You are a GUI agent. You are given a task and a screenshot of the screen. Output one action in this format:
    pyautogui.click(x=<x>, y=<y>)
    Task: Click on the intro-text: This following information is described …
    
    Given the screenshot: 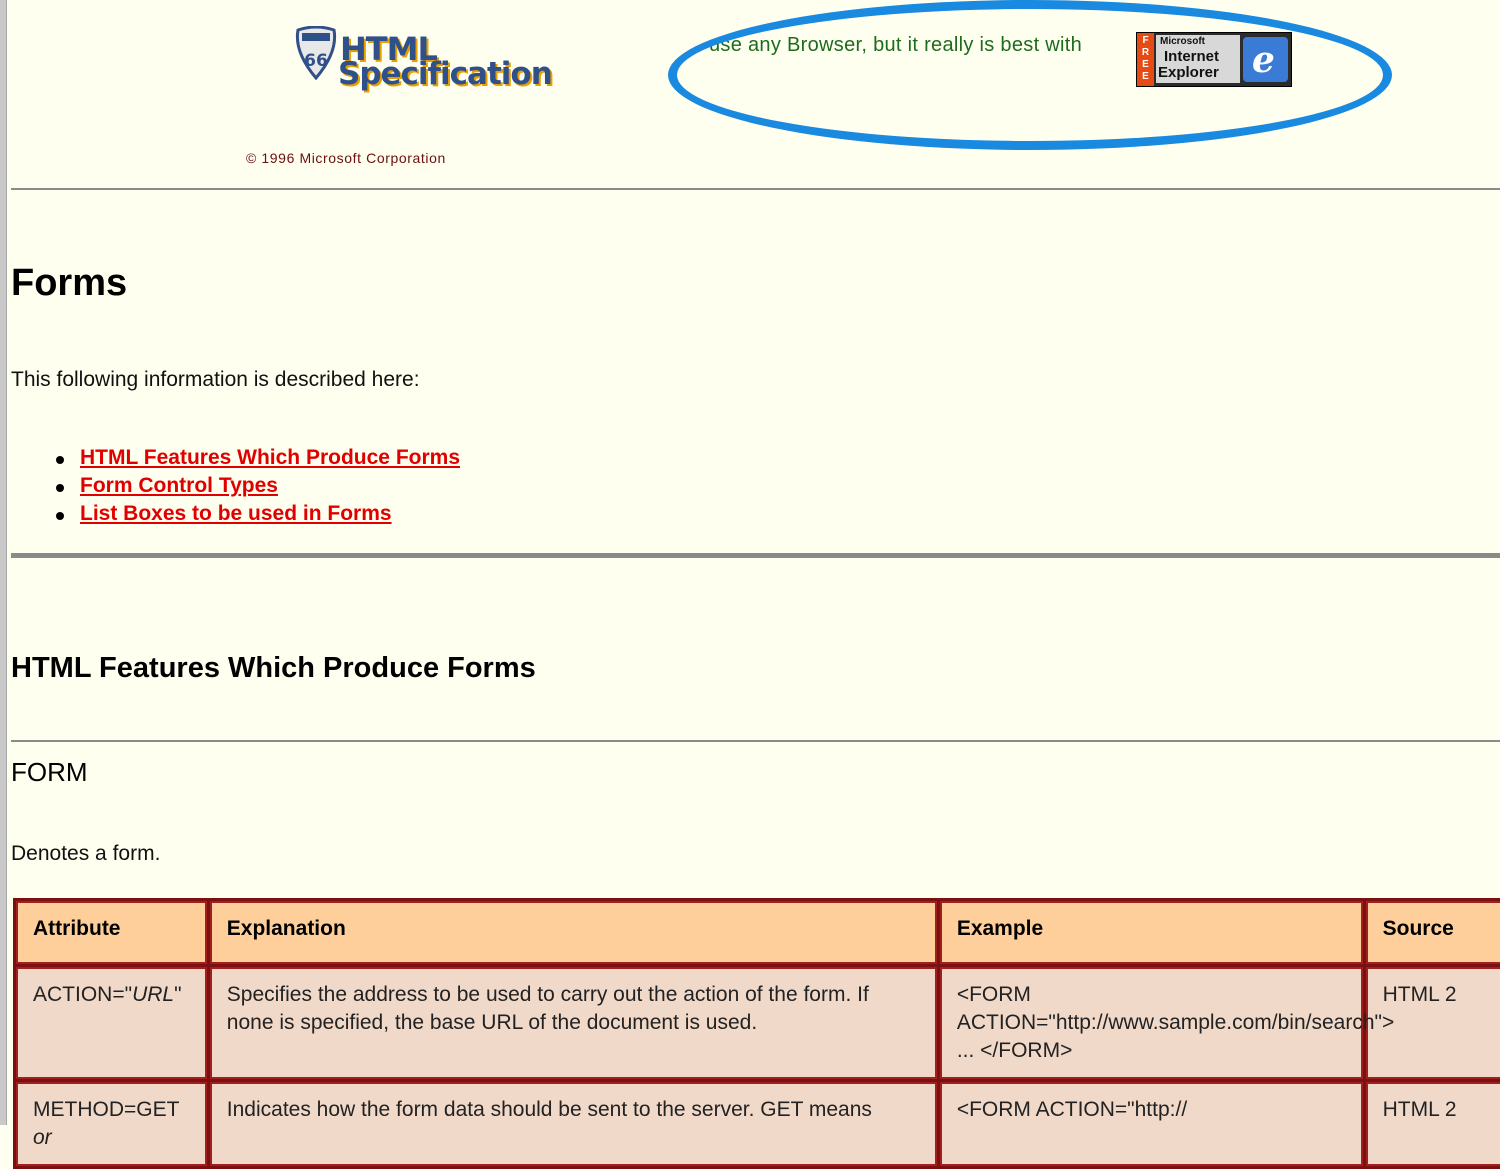 What is the action you would take?
    pyautogui.click(x=215, y=379)
    